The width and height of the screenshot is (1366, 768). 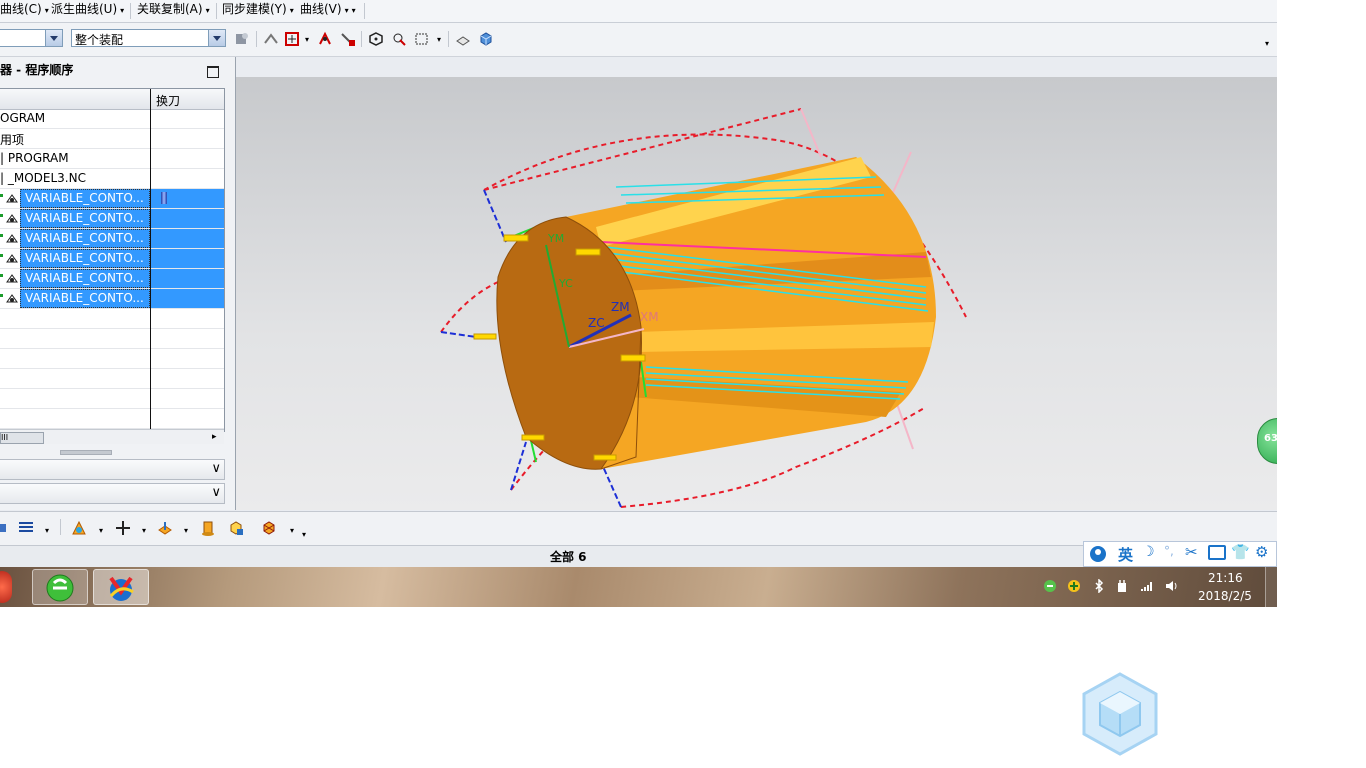 What do you see at coordinates (328, 11) in the screenshot?
I see `menu-curve-v: 曲线(V) ▾ ▾` at bounding box center [328, 11].